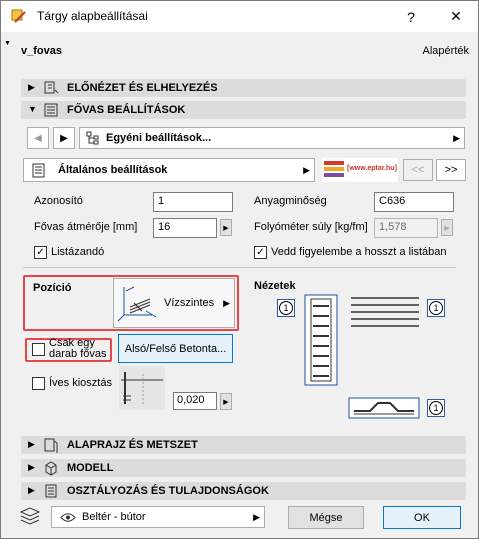 This screenshot has width=479, height=539. Describe the element at coordinates (51, 110) in the screenshot. I see `settings-panel-icon` at that location.